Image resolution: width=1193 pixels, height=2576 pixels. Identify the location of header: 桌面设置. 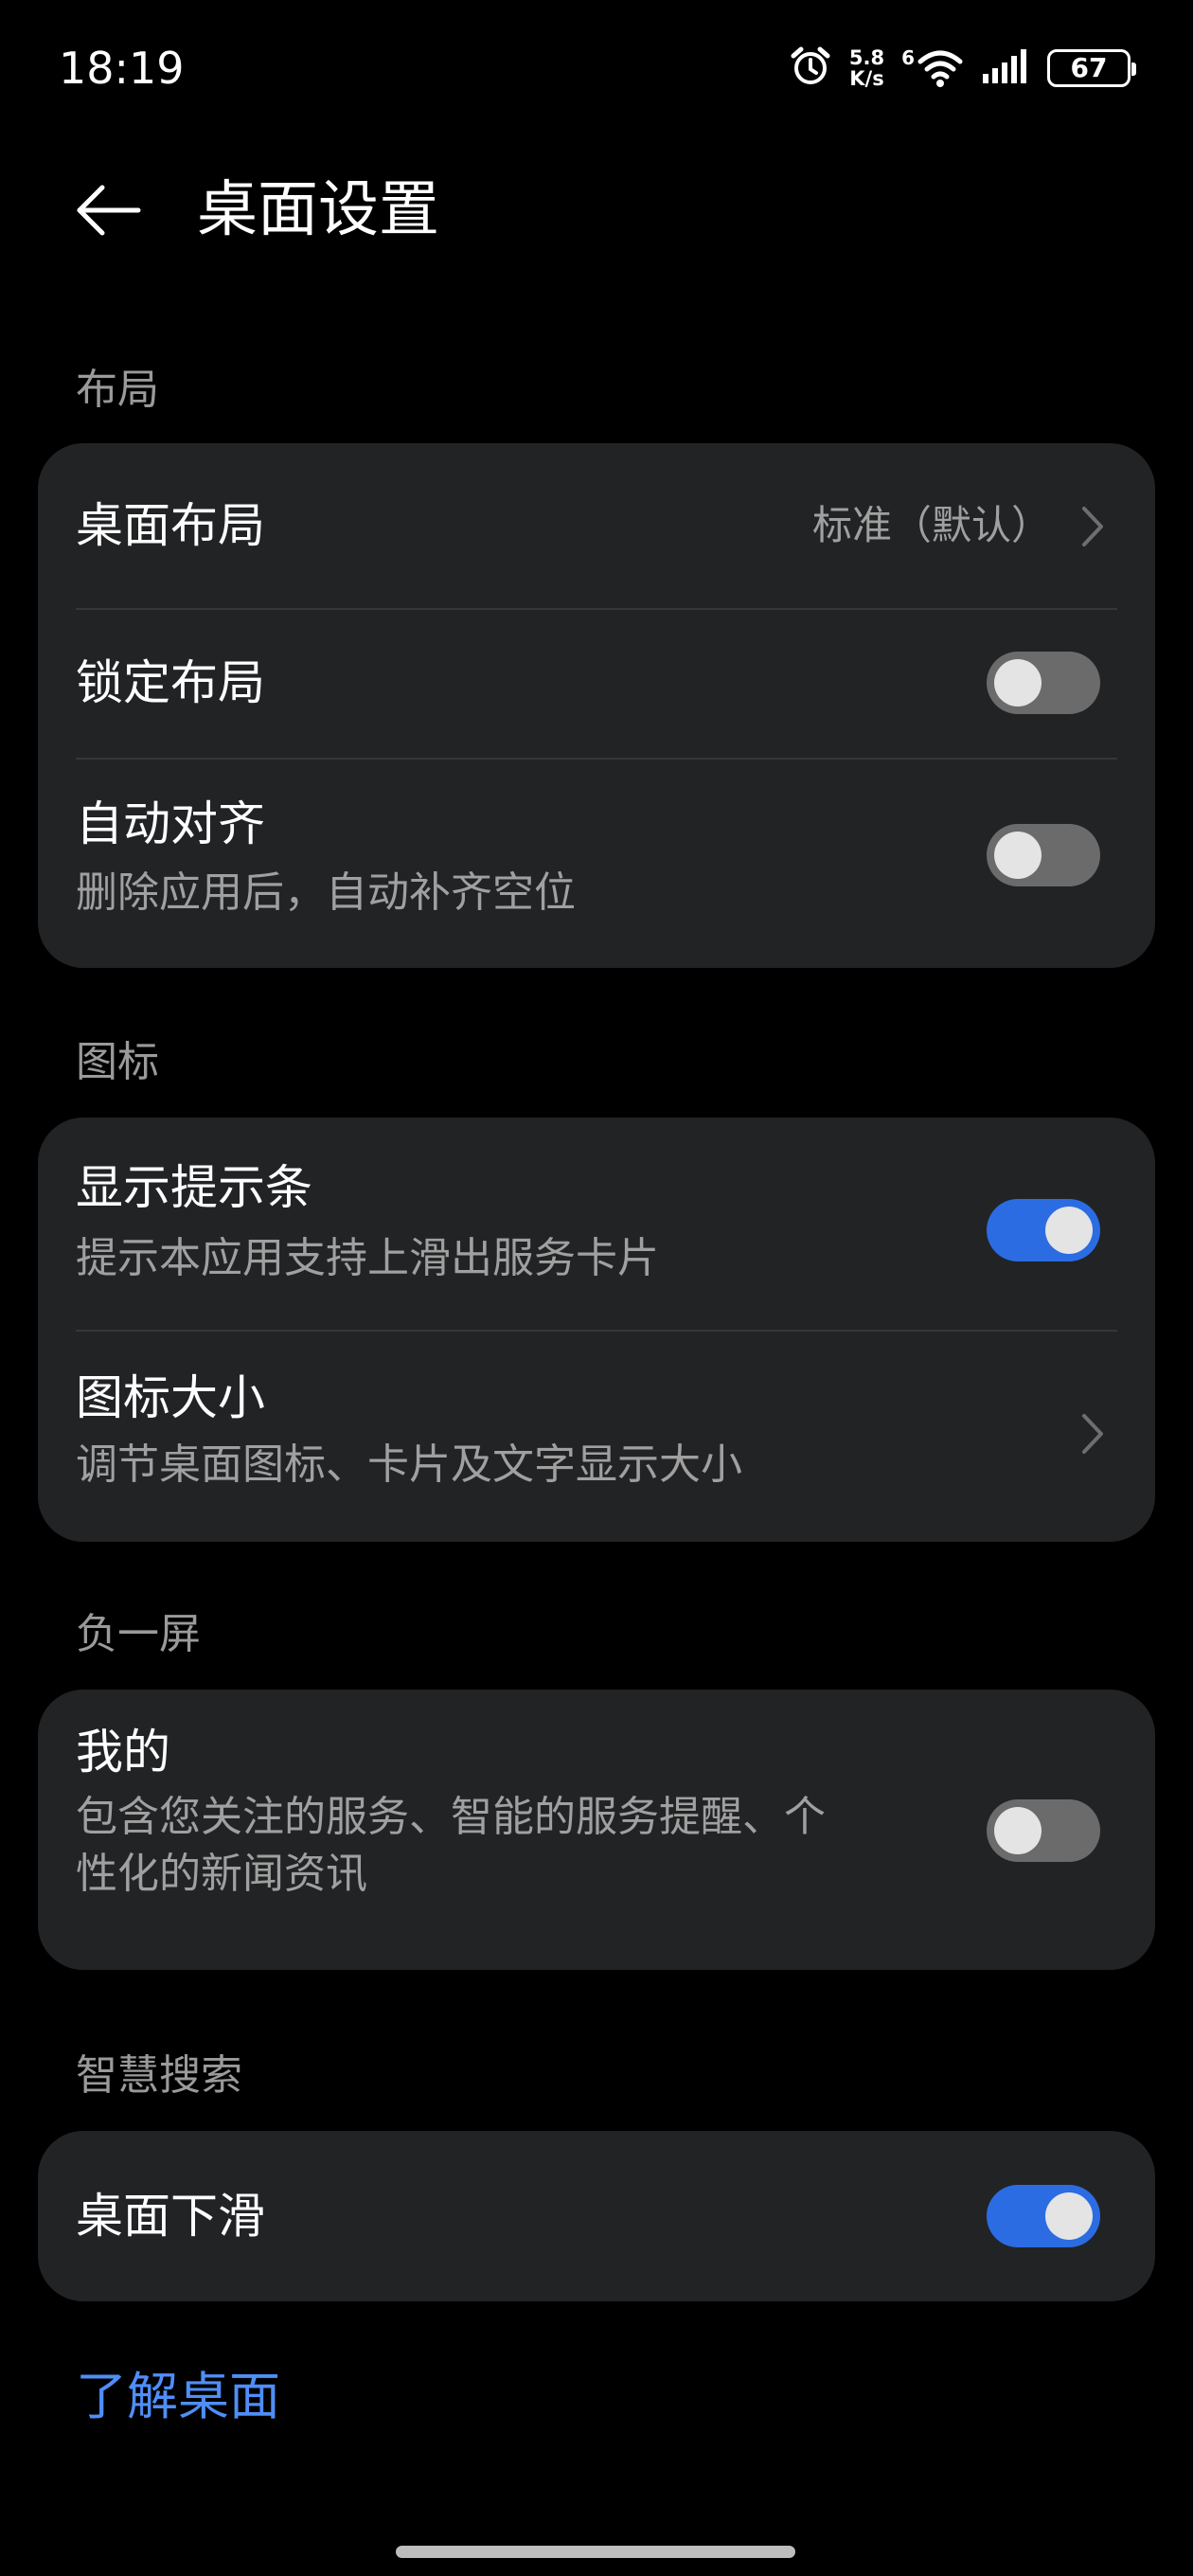
(596, 208).